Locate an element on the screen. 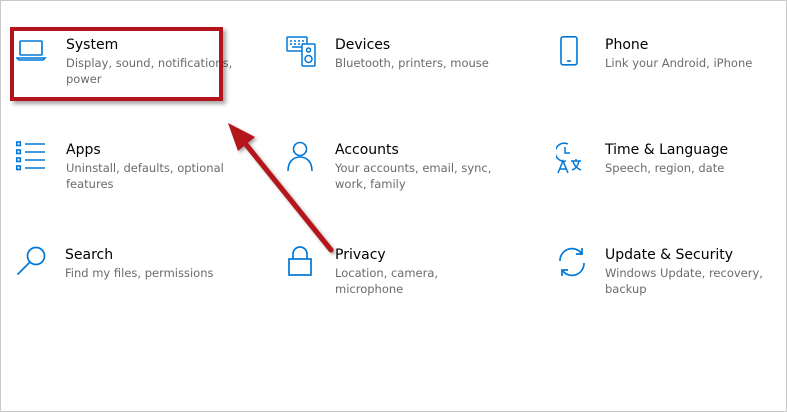 This screenshot has height=412, width=787. tile-description: Bluetooth, printers, mouse is located at coordinates (412, 63).